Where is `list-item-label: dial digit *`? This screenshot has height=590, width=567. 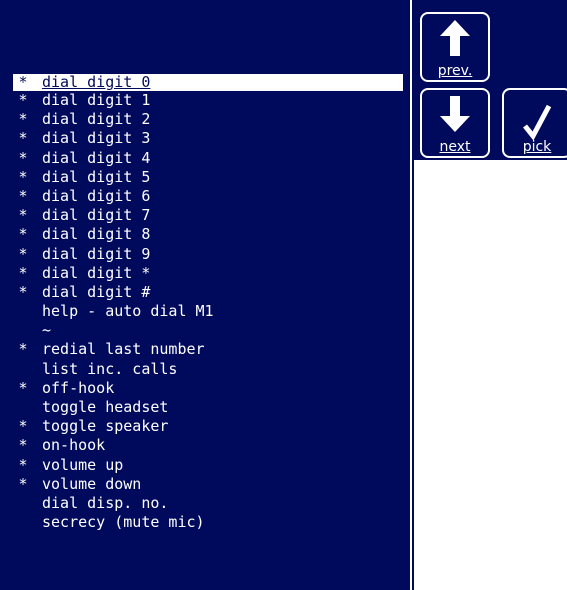
list-item-label: dial digit * is located at coordinates (96, 272).